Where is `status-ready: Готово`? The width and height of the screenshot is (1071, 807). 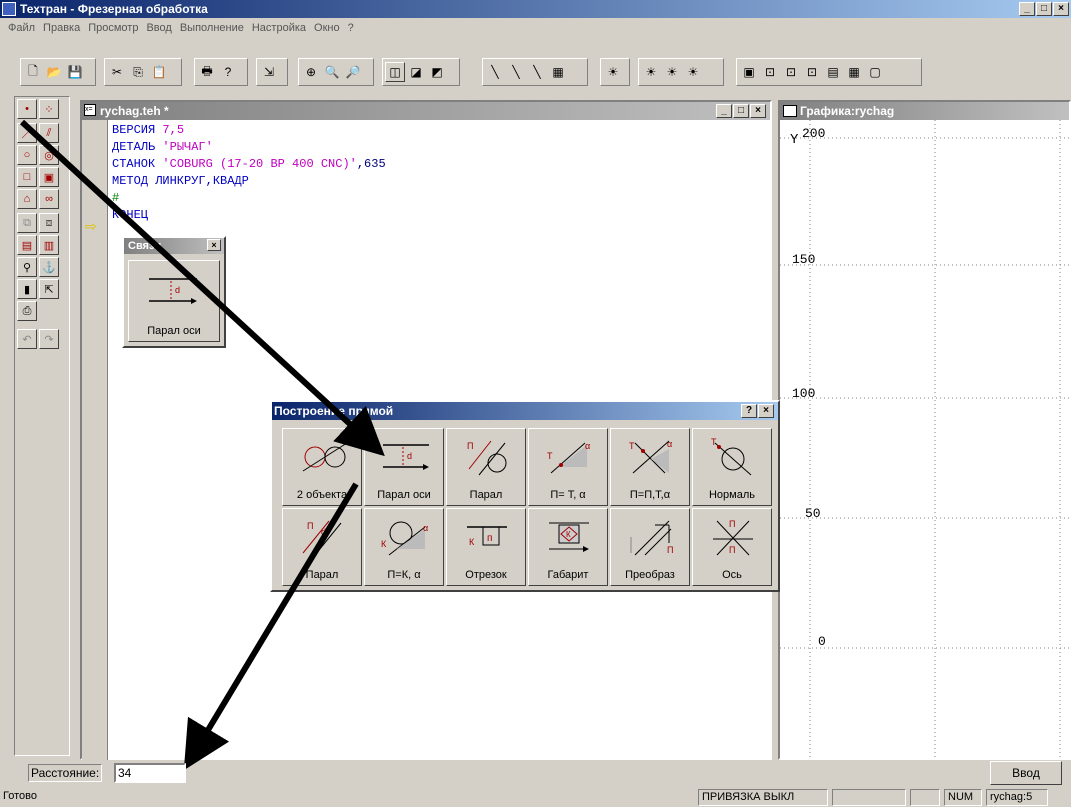
status-ready: Готово is located at coordinates (20, 796).